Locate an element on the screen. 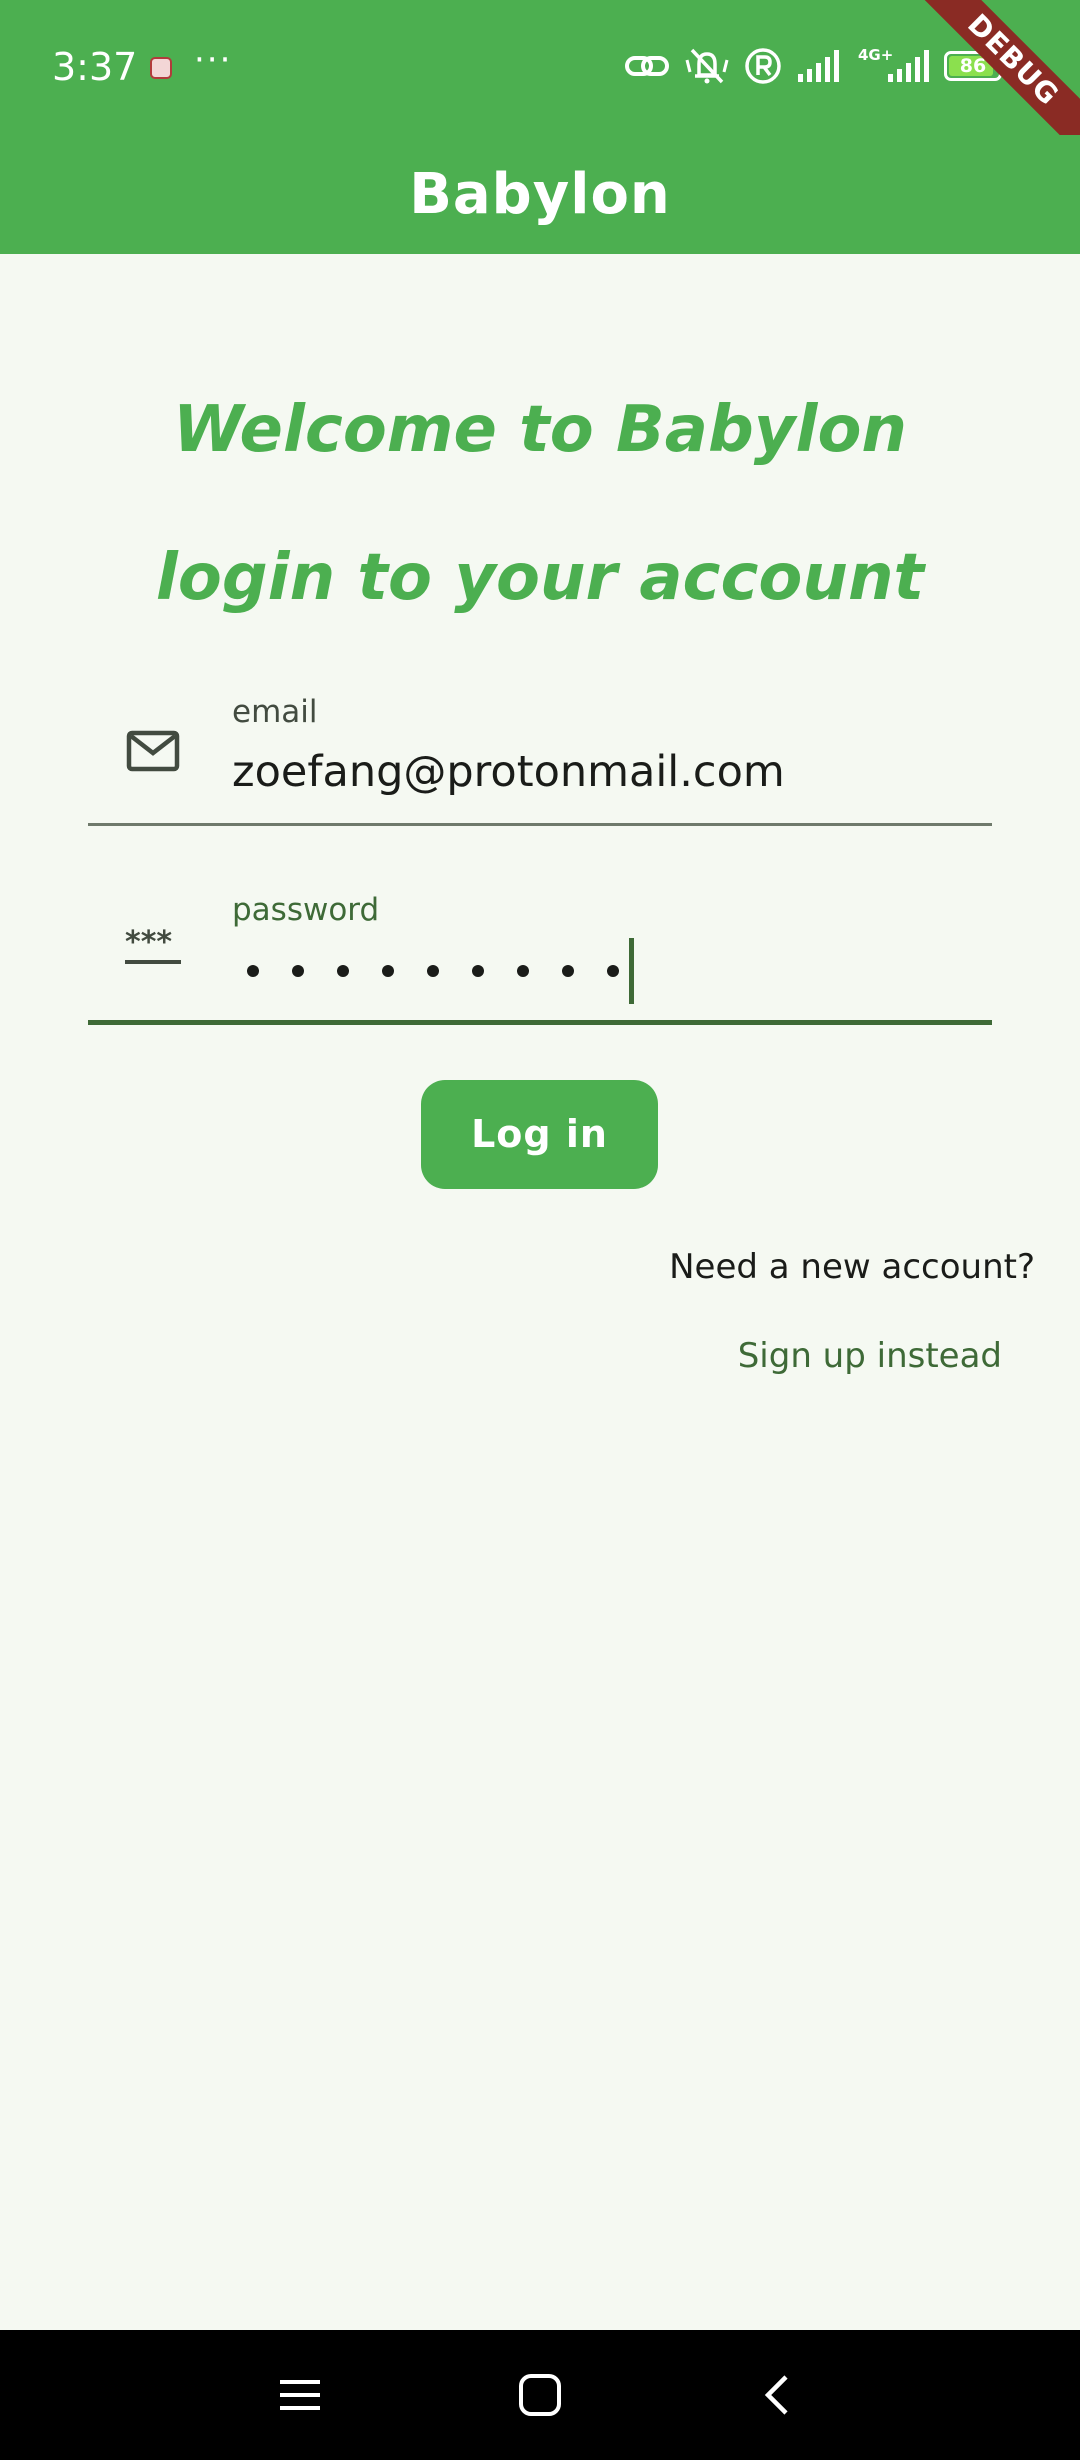 The image size is (1080, 2460). status-bar: 3:37 ··· 4G+ 86 DEBUG is located at coordinates (540, 80).